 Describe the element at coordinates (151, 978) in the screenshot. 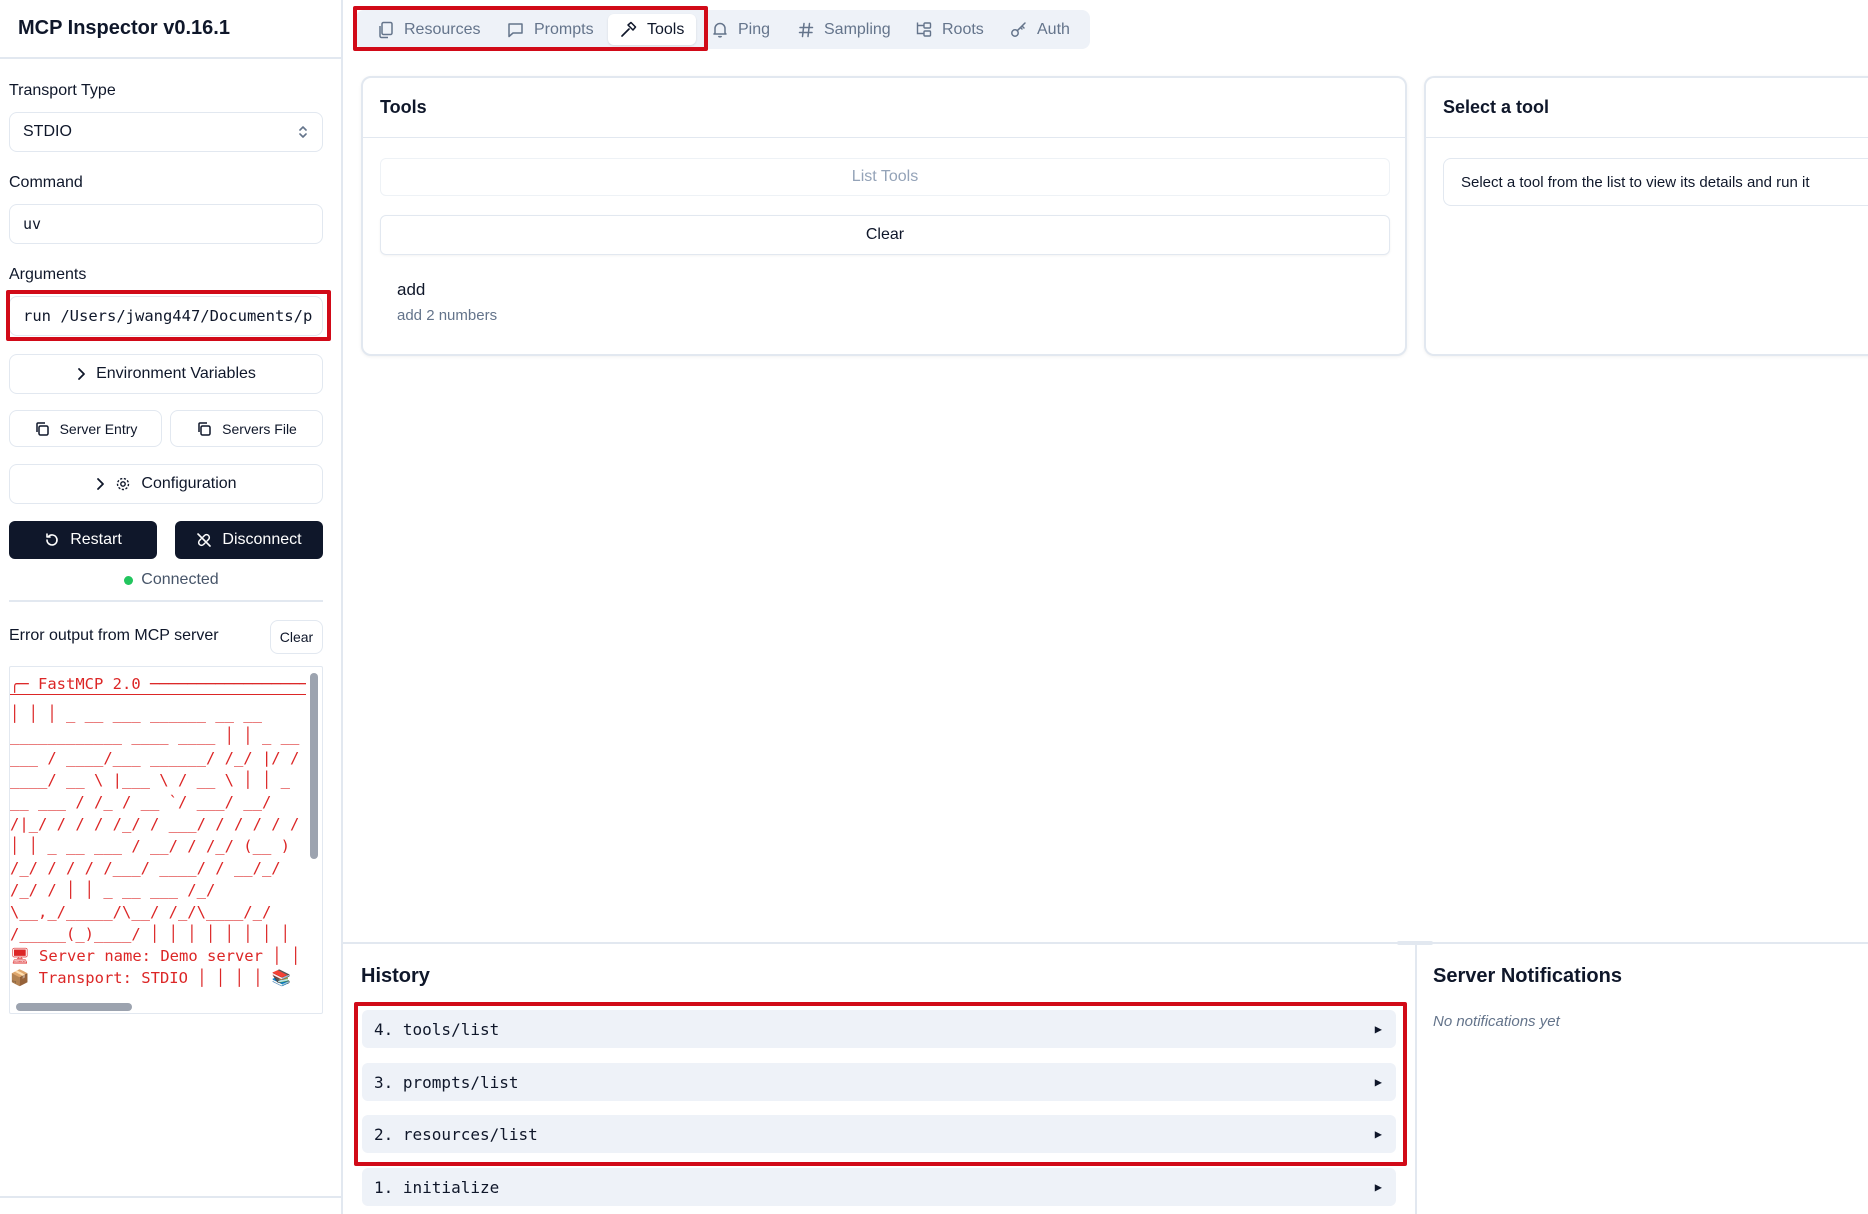

I see `error-output-line: 📦 Transport: STDIO │ │ │ │ 📚` at that location.